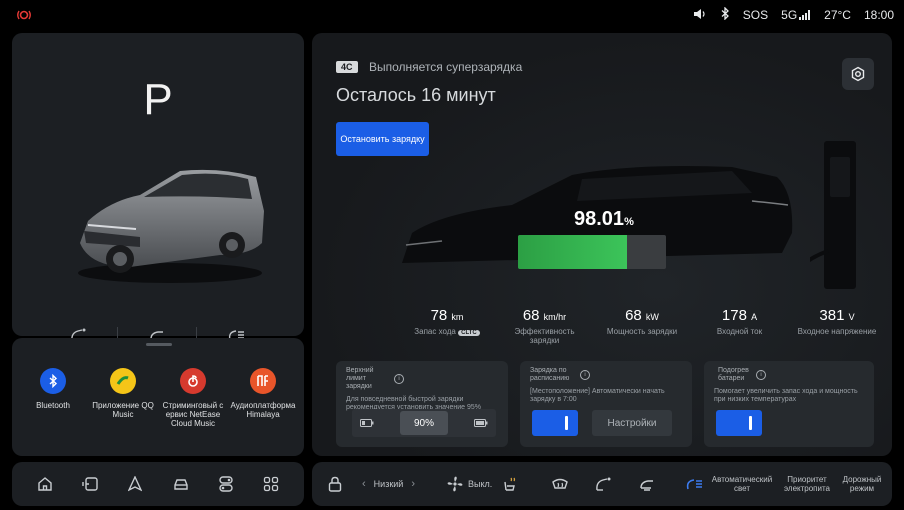 The image size is (904, 510). What do you see at coordinates (837, 15) in the screenshot?
I see `temperature-label: 27°C` at bounding box center [837, 15].